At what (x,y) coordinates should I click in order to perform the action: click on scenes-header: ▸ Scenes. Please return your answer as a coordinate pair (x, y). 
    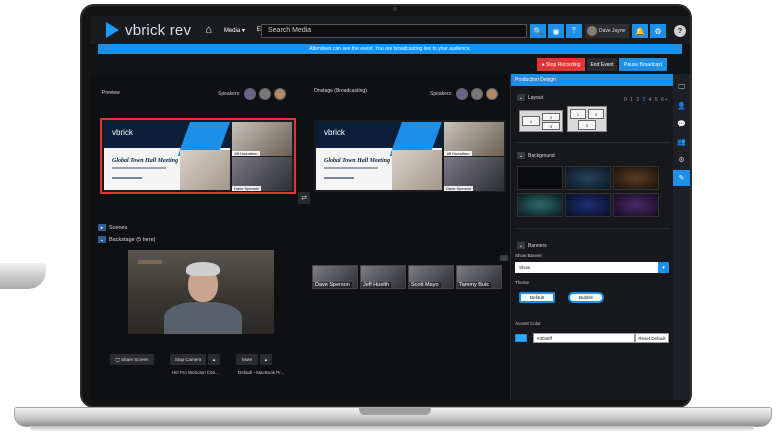
    Looking at the image, I should click on (112, 227).